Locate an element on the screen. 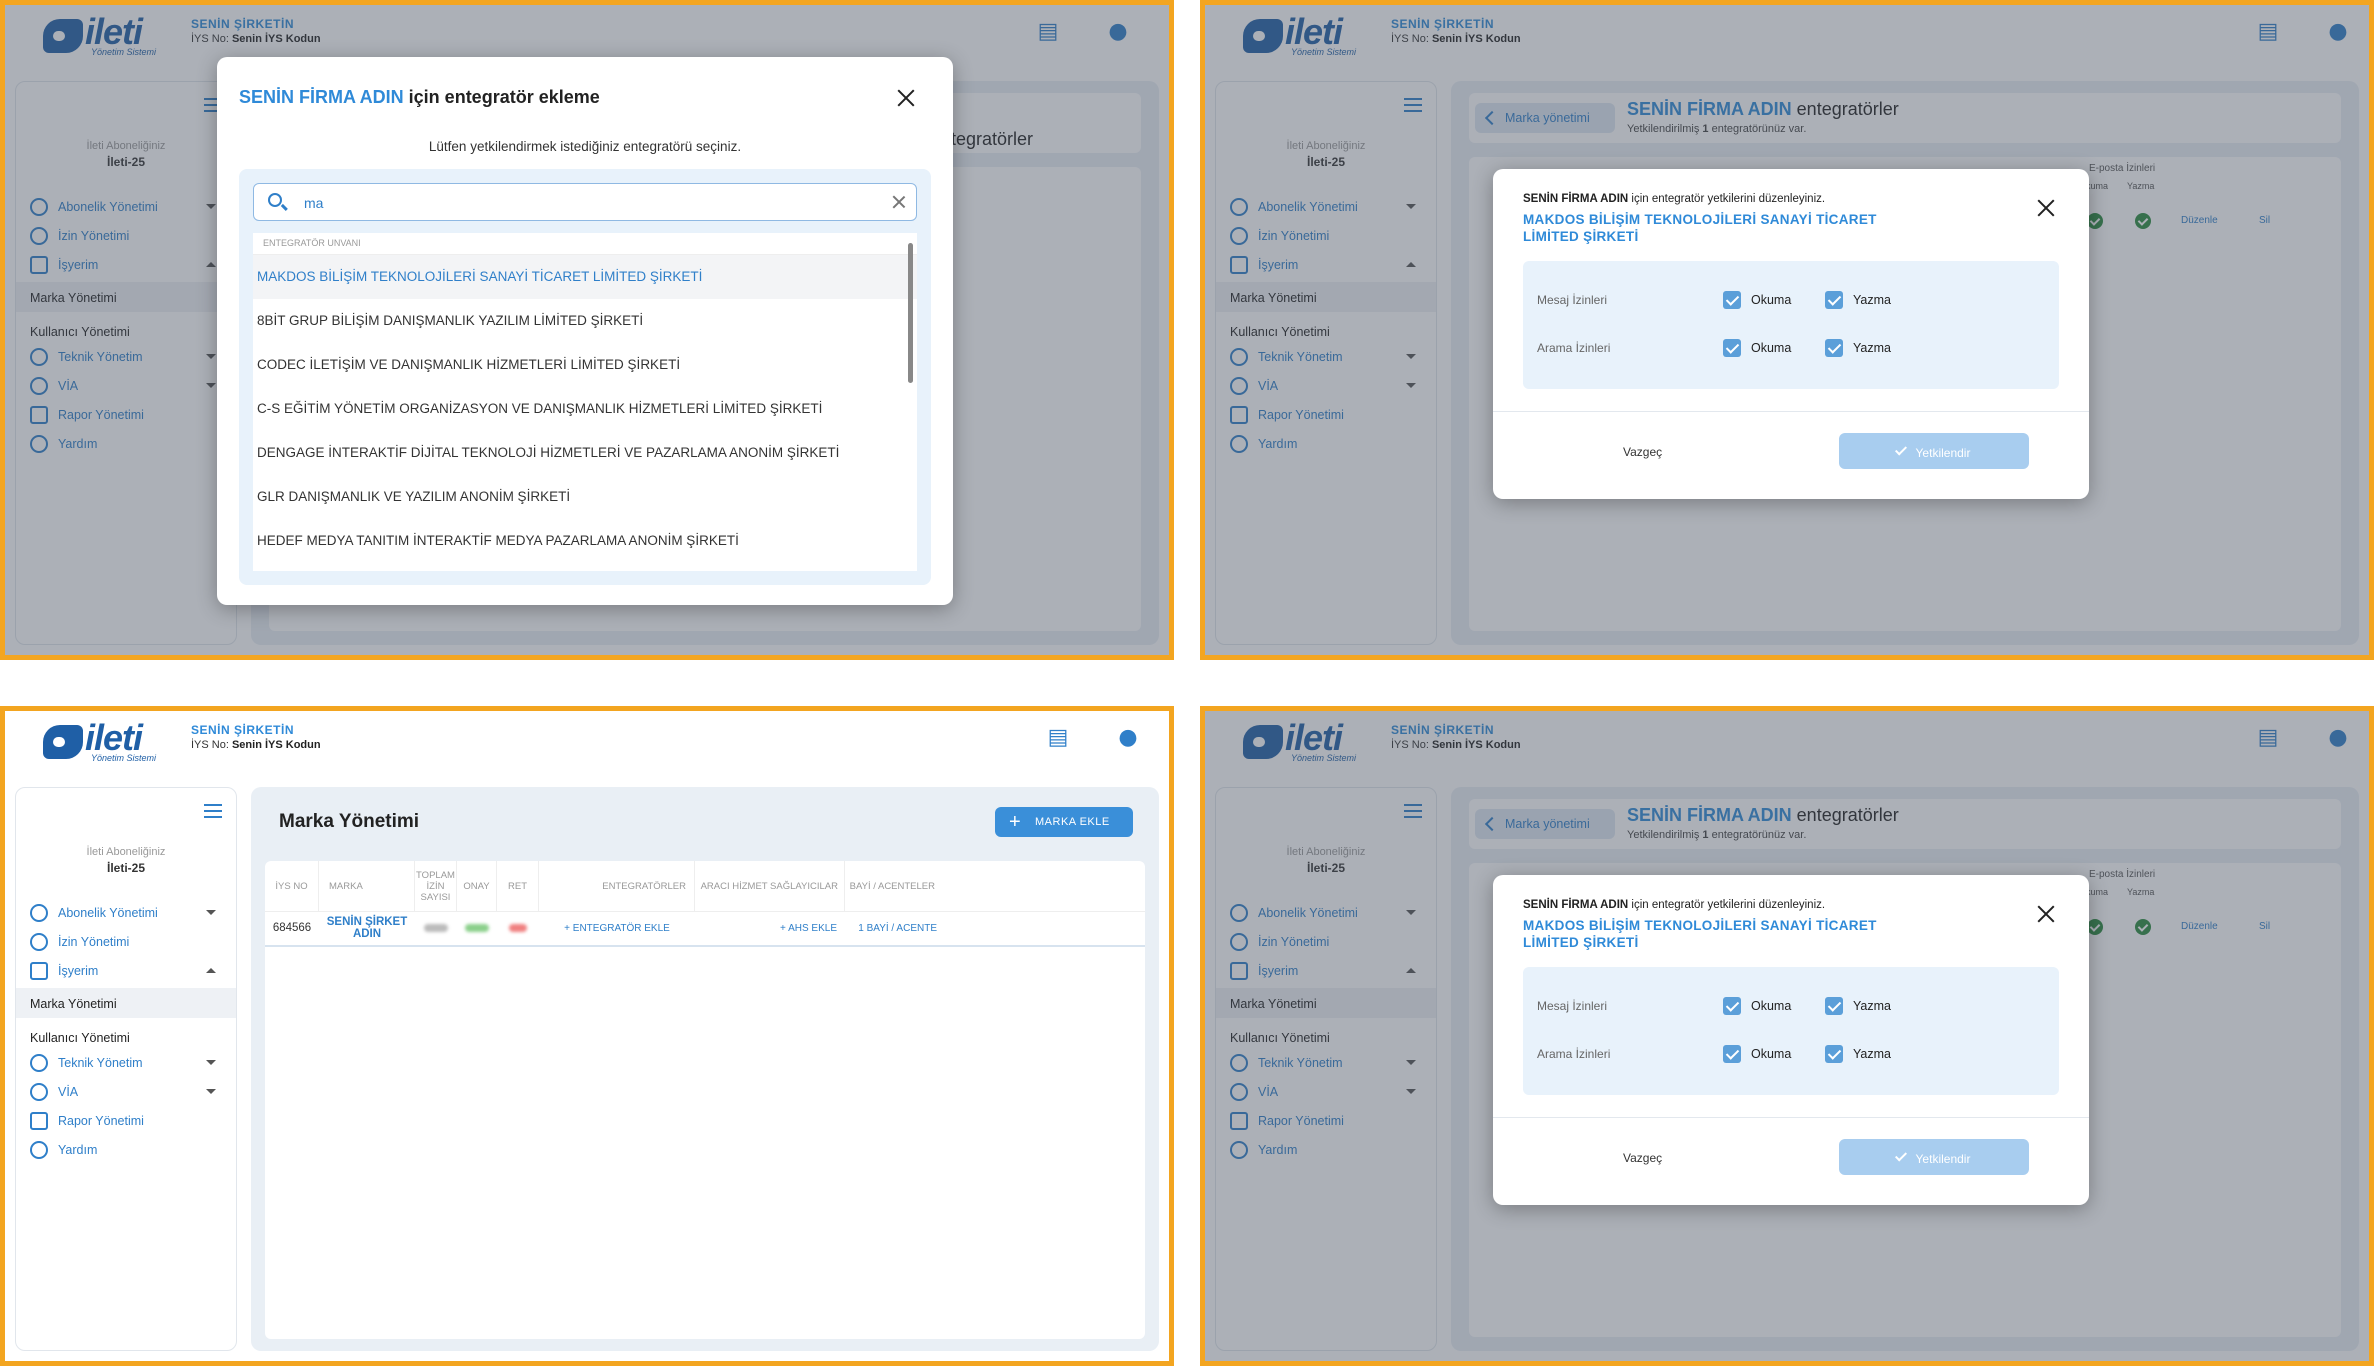 The width and height of the screenshot is (2374, 1366). modal-title: SENİN FİRMA ADIN için entegratör ekleme is located at coordinates (419, 97).